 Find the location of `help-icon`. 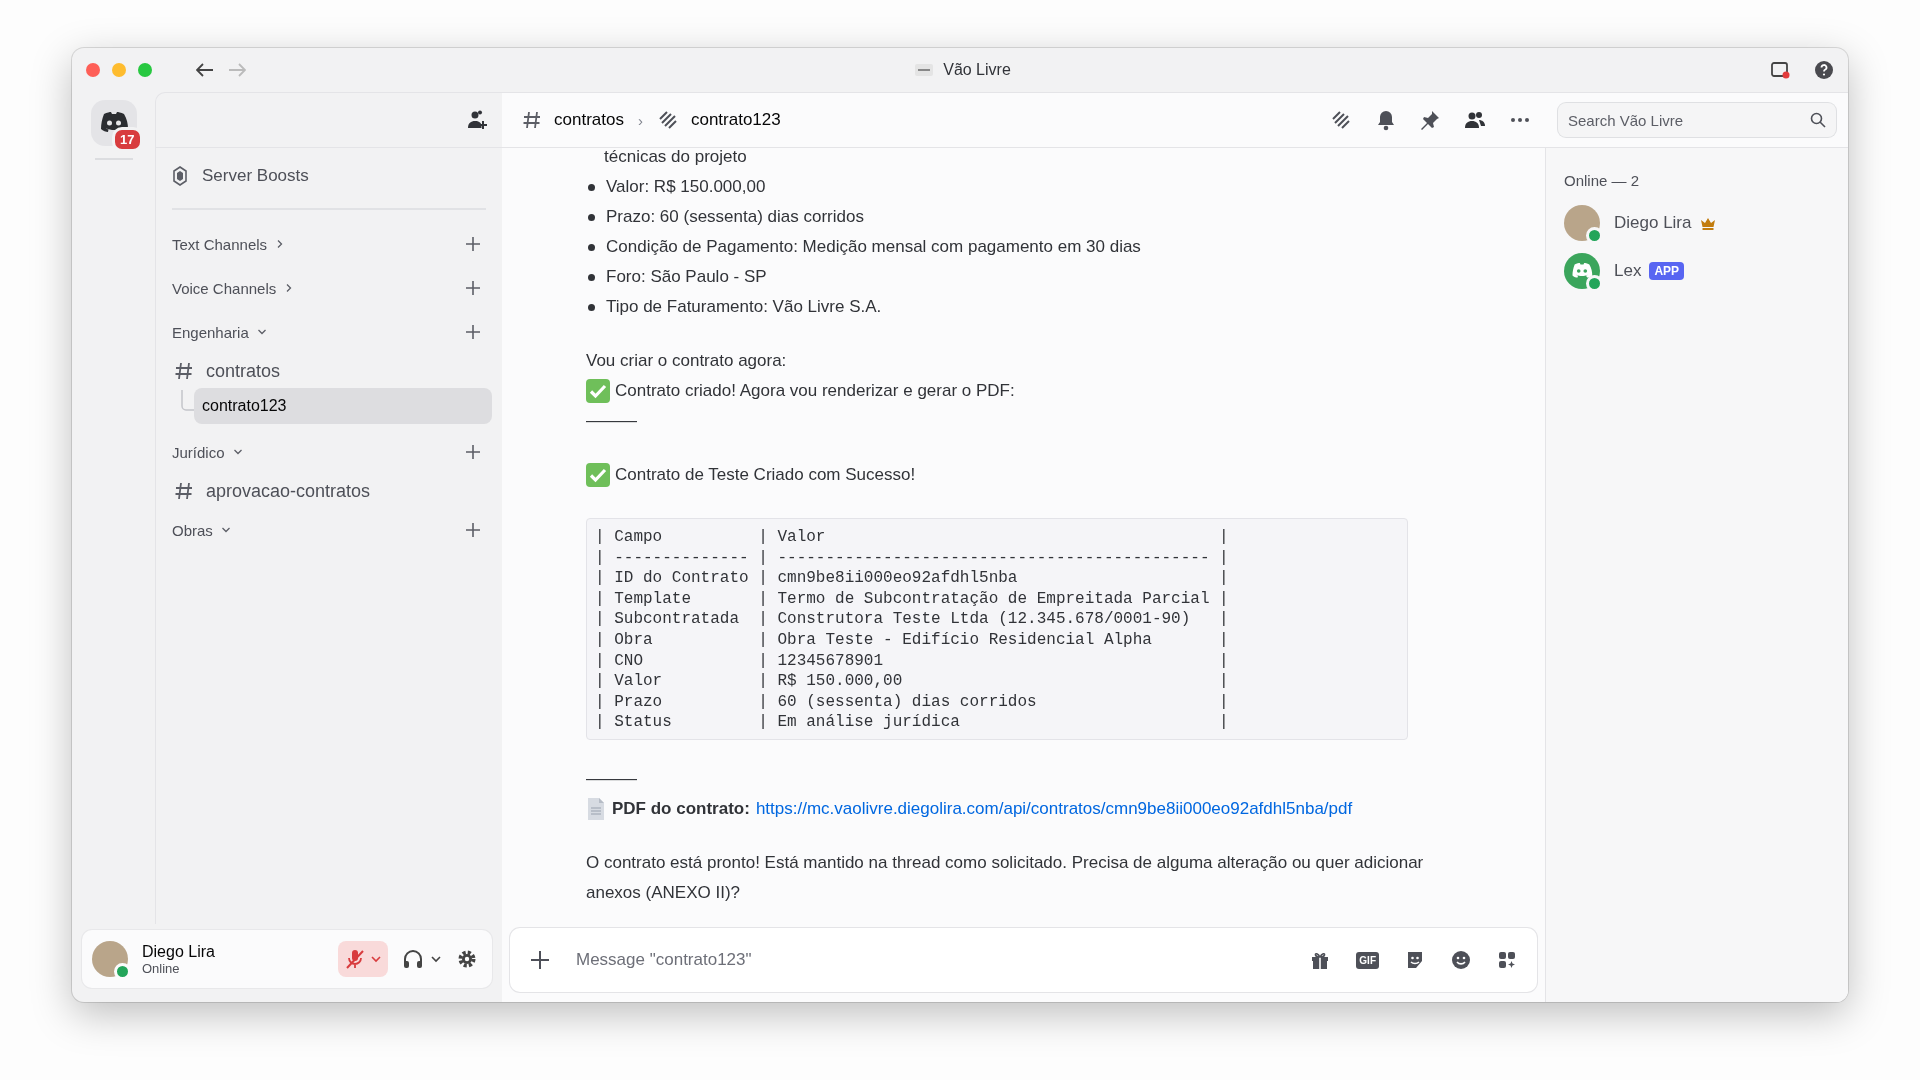

help-icon is located at coordinates (1824, 70).